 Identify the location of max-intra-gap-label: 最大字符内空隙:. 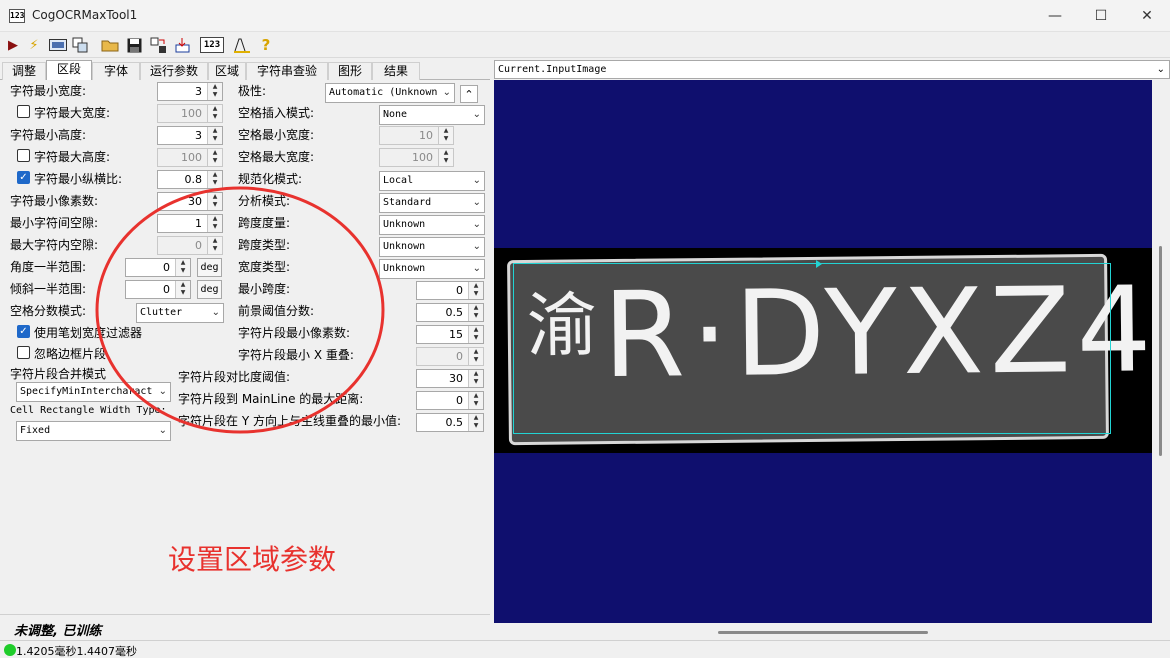
(54, 245).